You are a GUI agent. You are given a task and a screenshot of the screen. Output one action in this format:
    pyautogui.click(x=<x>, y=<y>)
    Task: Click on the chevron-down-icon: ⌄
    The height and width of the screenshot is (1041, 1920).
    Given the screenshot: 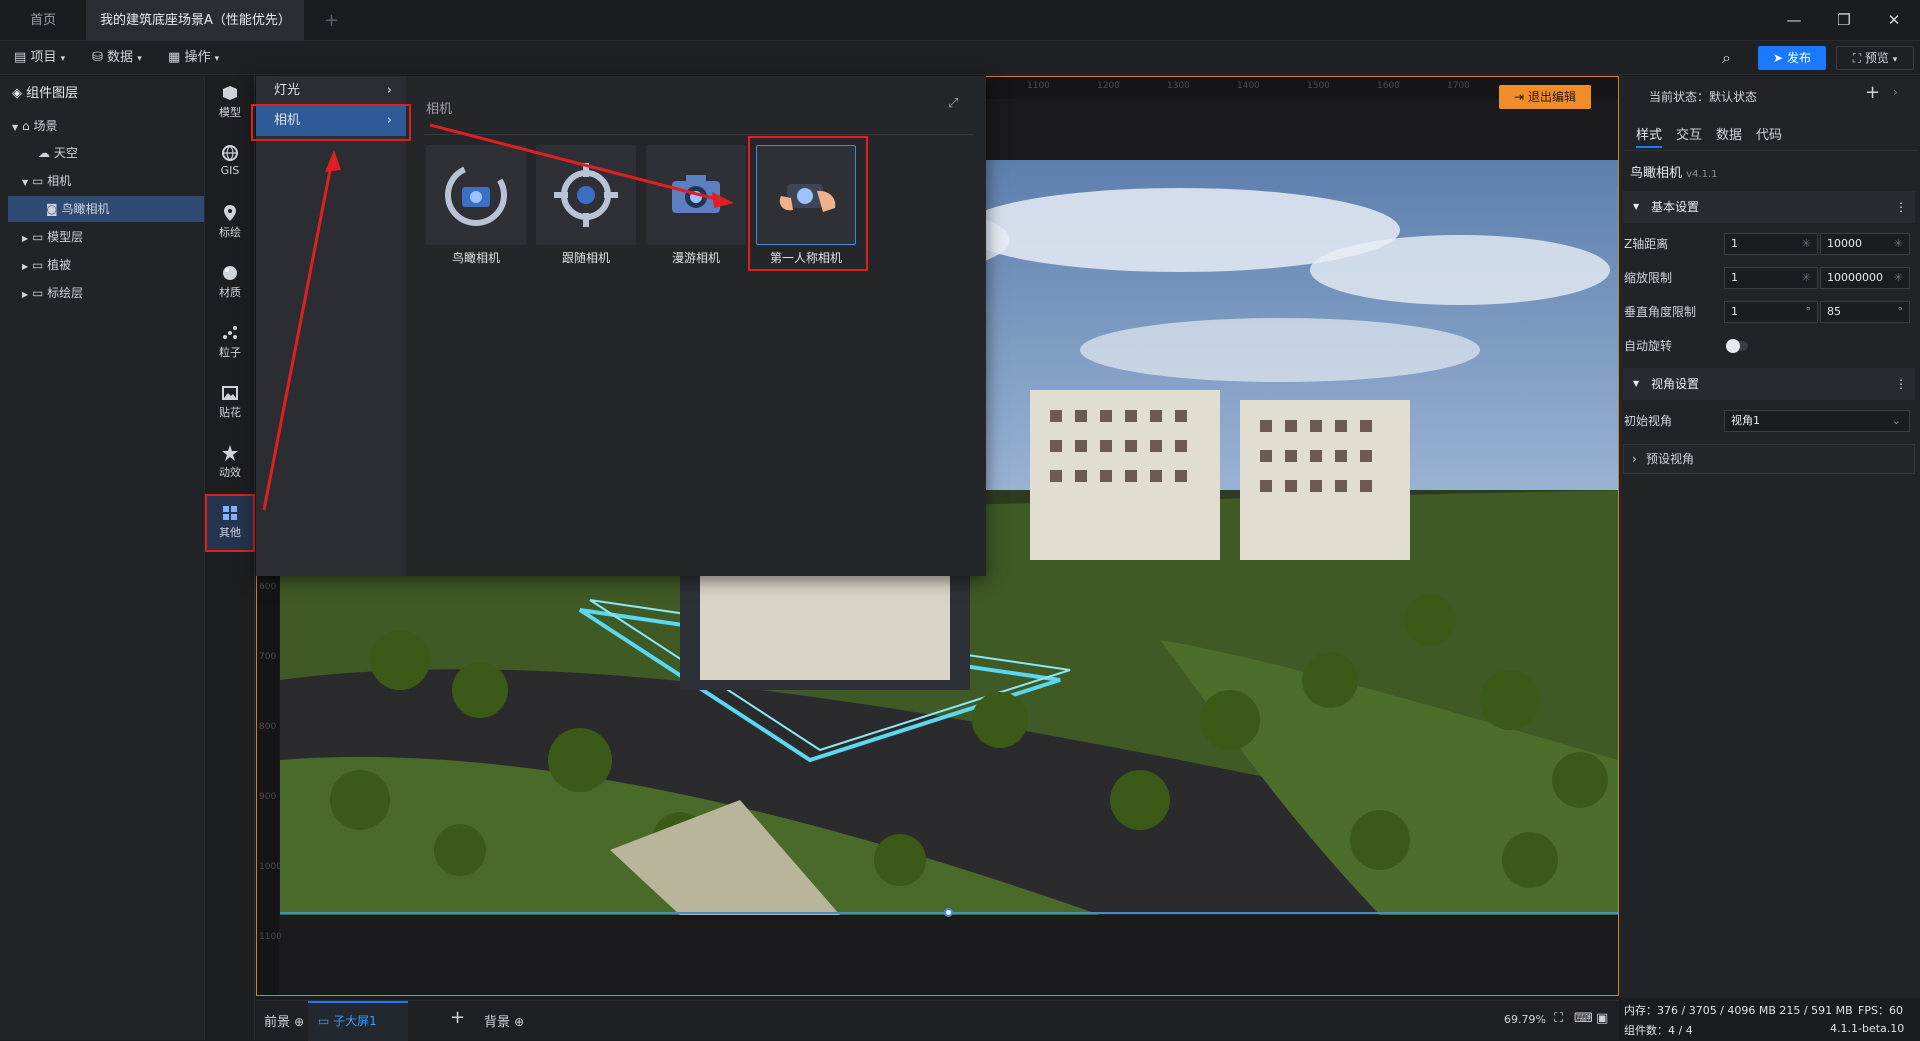 What is the action you would take?
    pyautogui.click(x=1896, y=420)
    